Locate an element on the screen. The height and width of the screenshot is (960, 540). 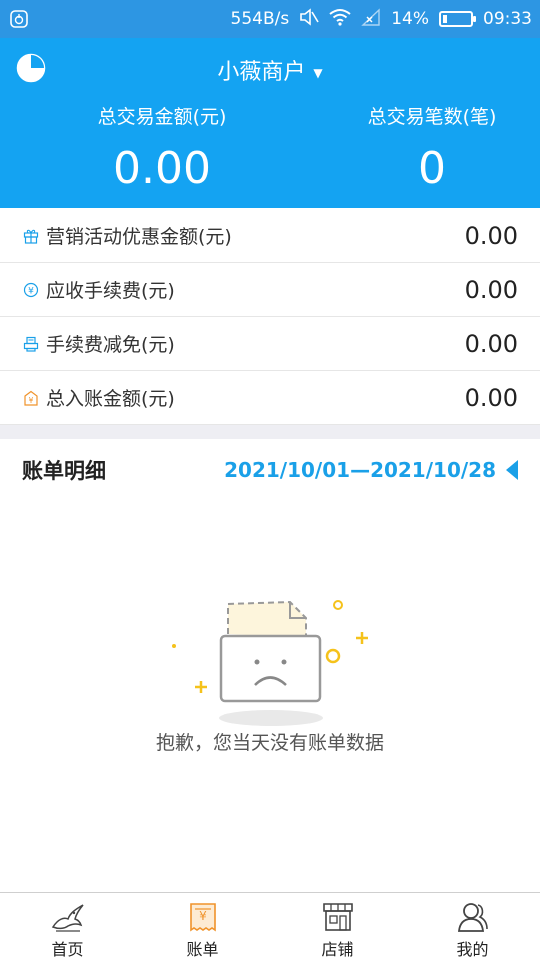
tab-home: 首页 is located at coordinates (67, 926).